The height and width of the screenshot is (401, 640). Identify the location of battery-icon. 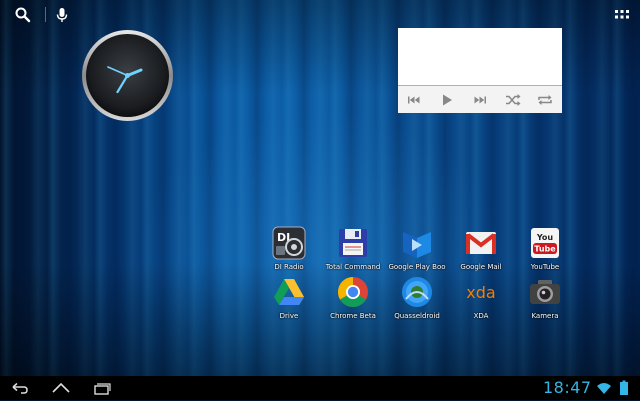
(624, 388).